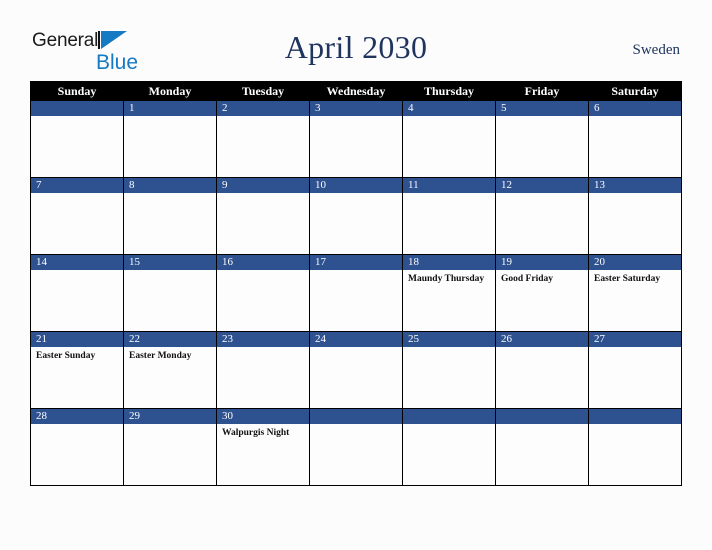 Image resolution: width=712 pixels, height=550 pixels. Describe the element at coordinates (635, 216) in the screenshot. I see `calendar-day-cell: 13` at that location.